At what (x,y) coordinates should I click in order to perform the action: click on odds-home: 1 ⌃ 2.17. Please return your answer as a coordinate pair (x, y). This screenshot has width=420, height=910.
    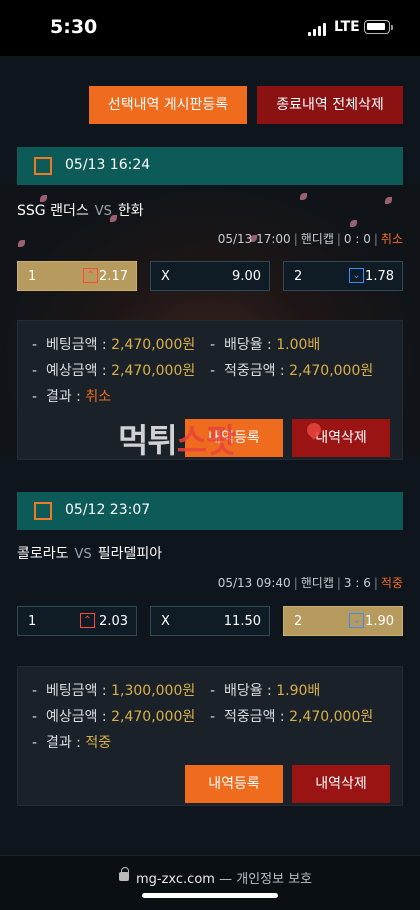
    Looking at the image, I should click on (77, 276).